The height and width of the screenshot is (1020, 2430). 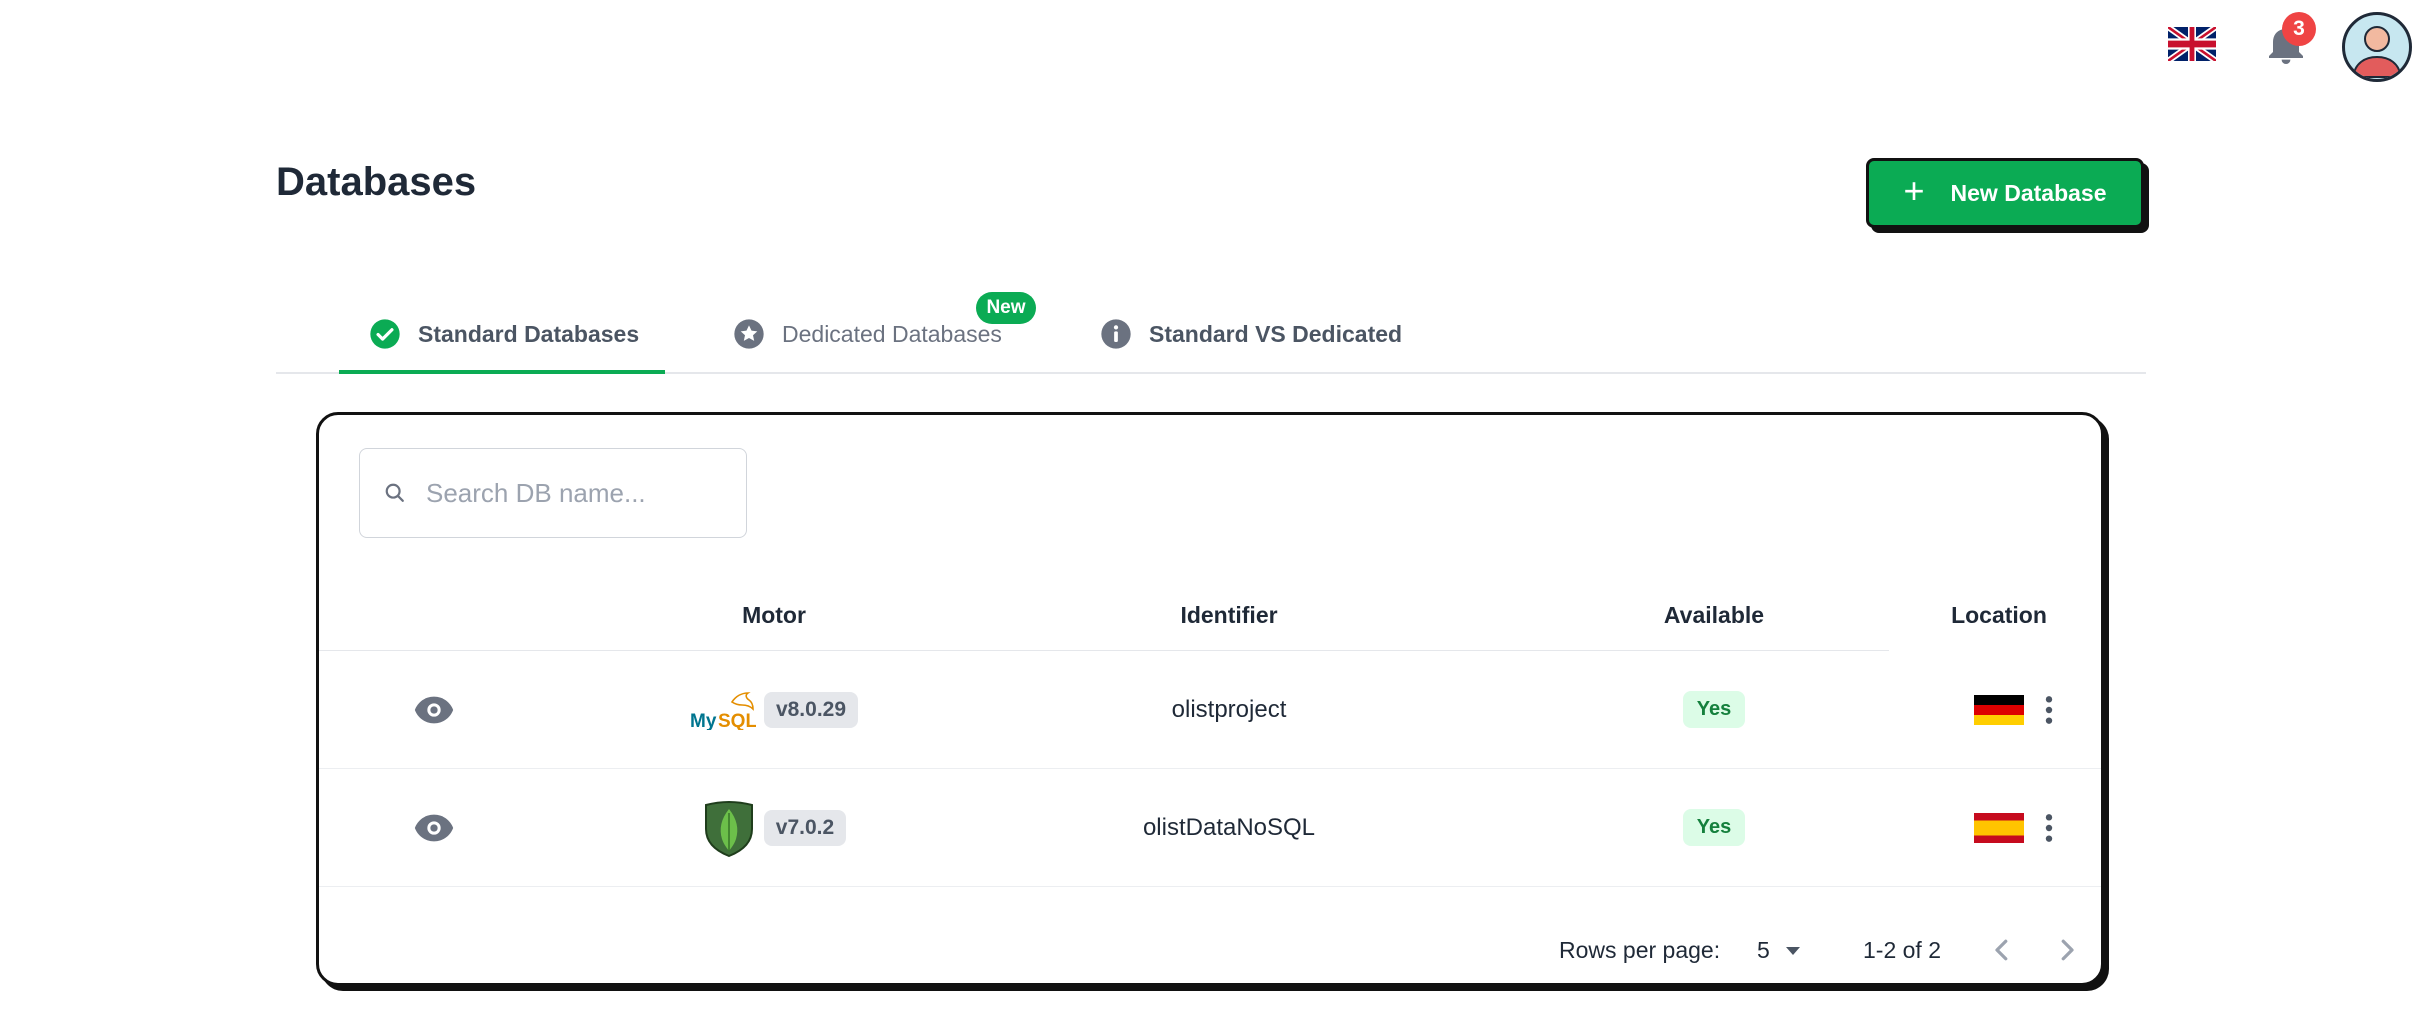 What do you see at coordinates (1210, 950) in the screenshot?
I see `table-pagination: Rows per page: 5 1-2 of 2` at bounding box center [1210, 950].